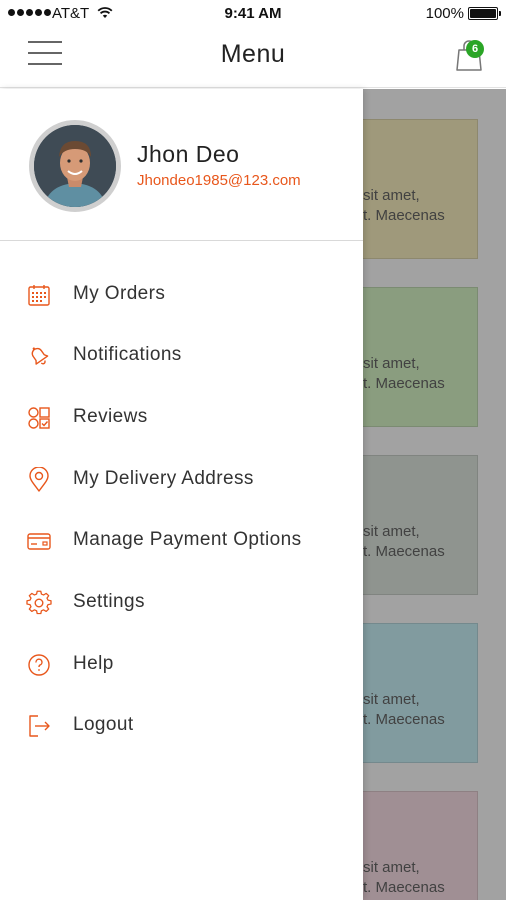 The image size is (506, 900). I want to click on nav-bar: Menu 6, so click(253, 58).